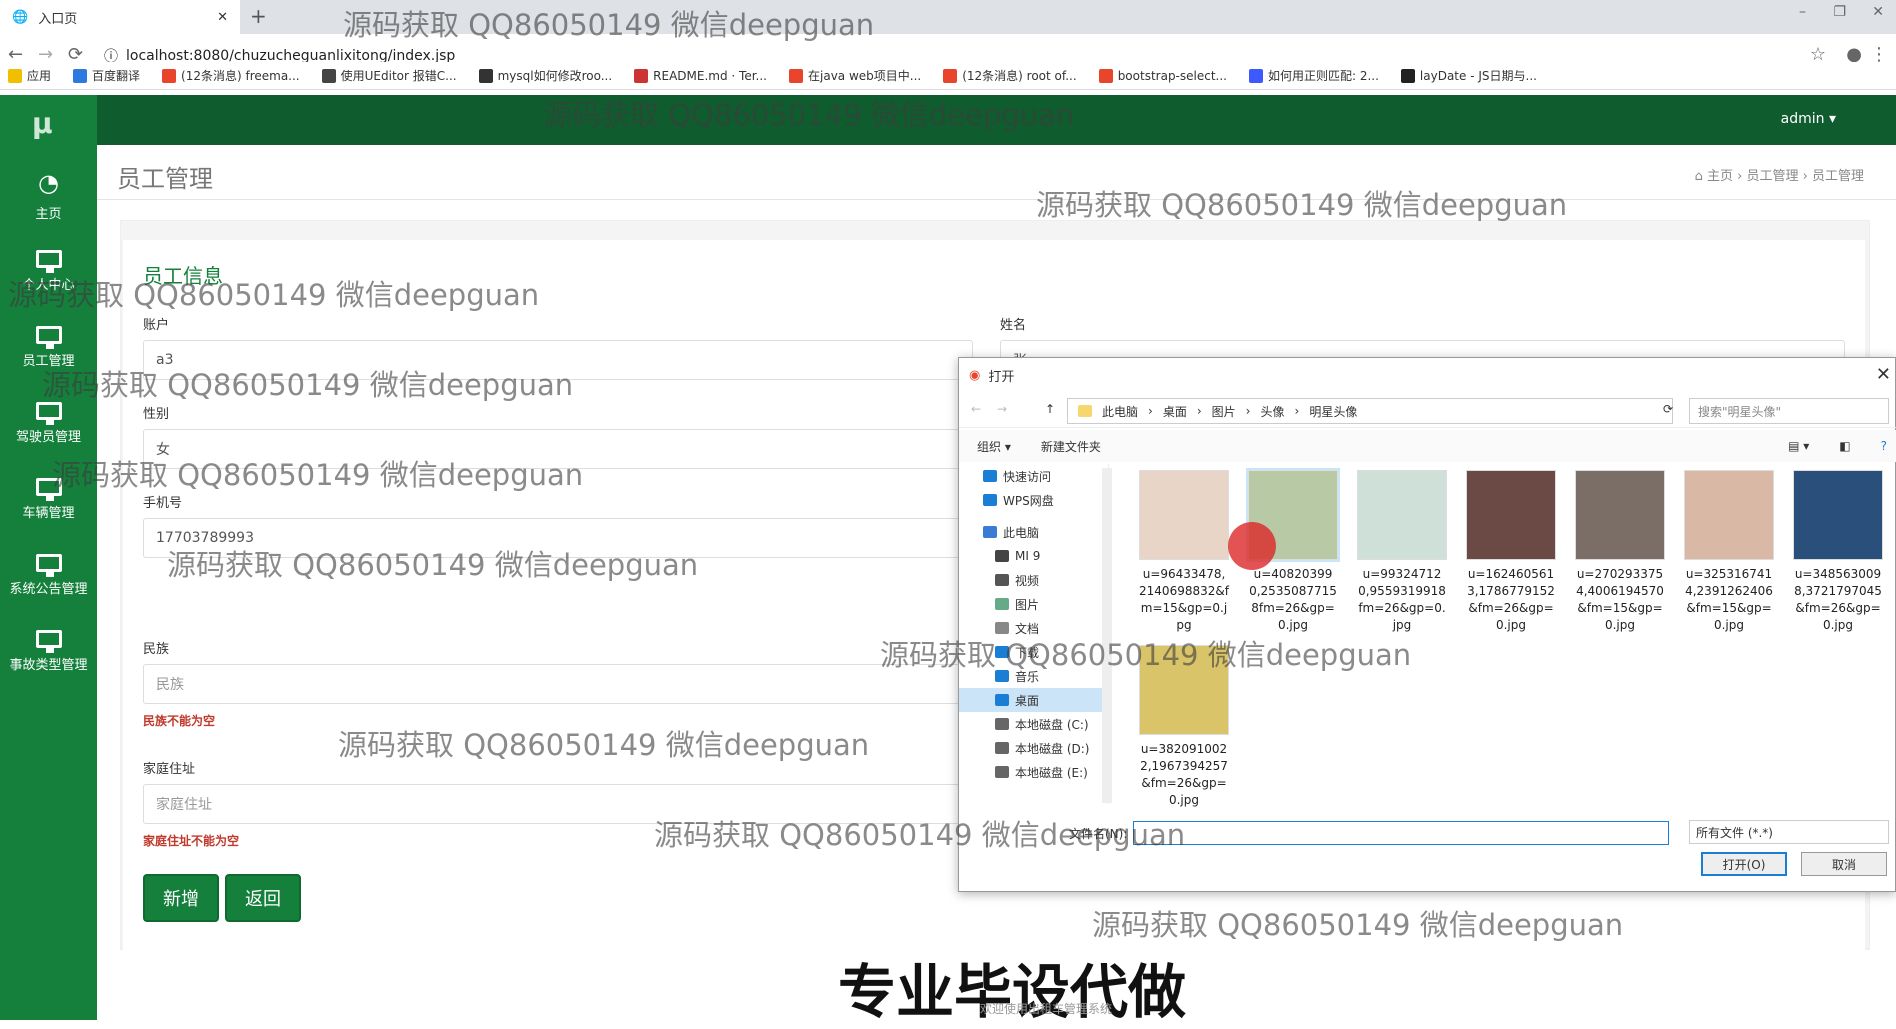 This screenshot has height=1029, width=1896. Describe the element at coordinates (1033, 724) in the screenshot. I see `tree-item: 本地磁盘 (C:)` at that location.